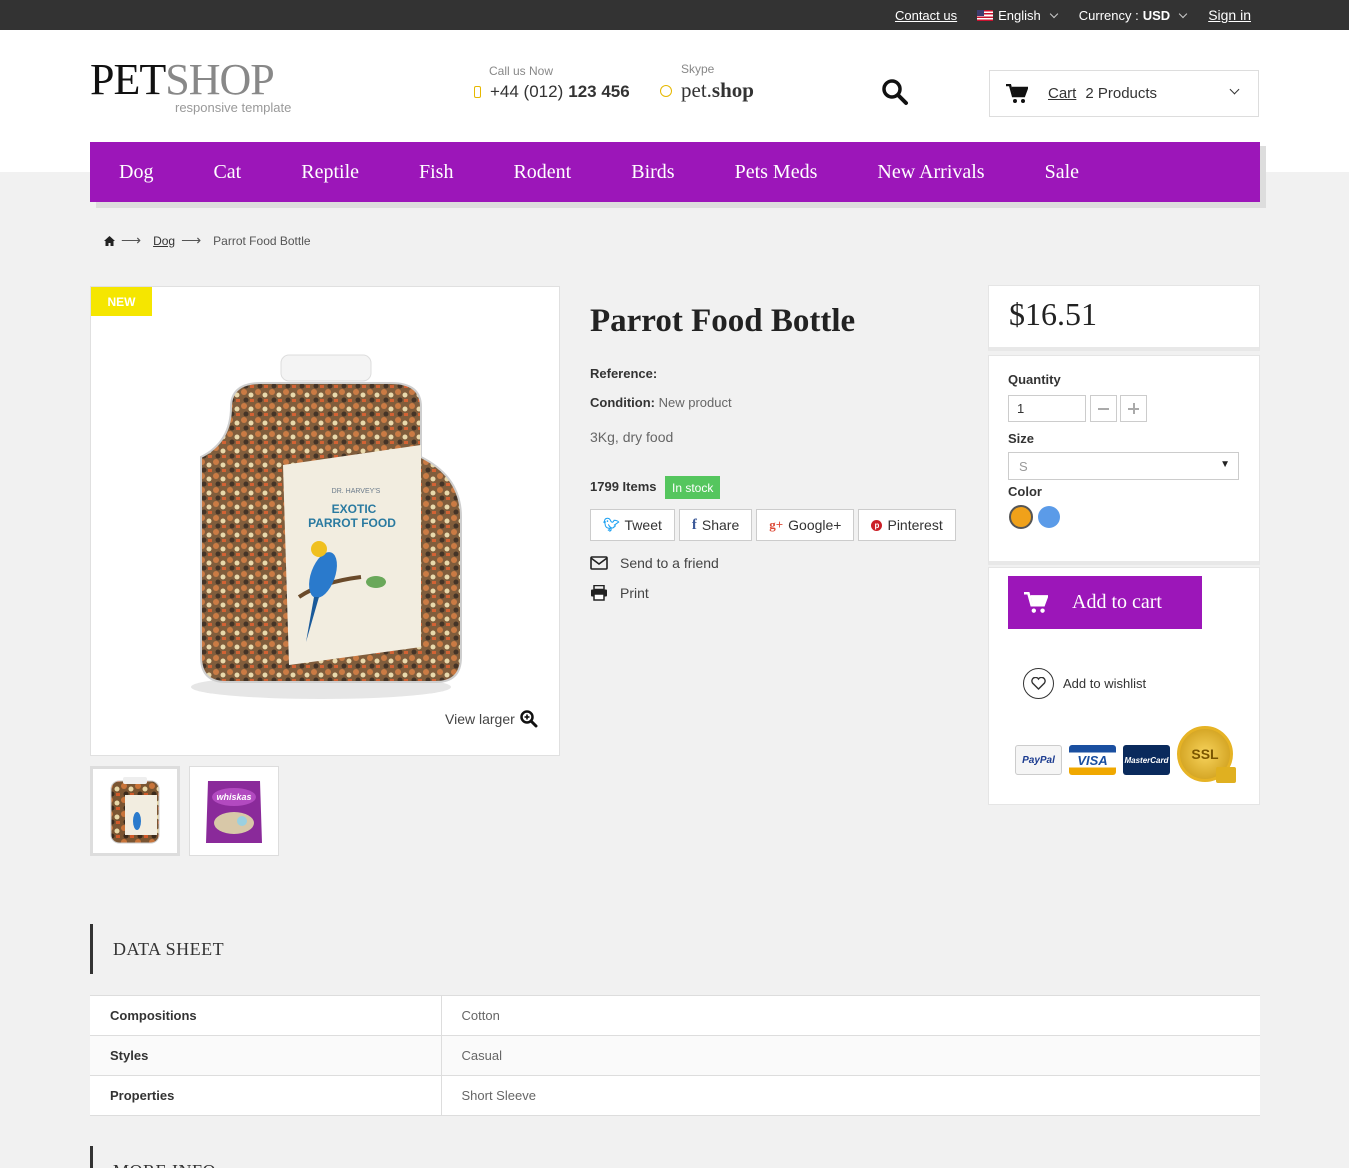  I want to click on google-plus-icon: g+, so click(776, 524).